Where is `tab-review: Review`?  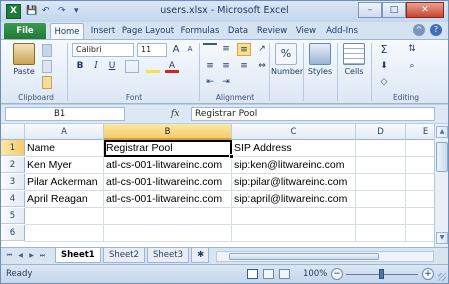
tab-review: Review is located at coordinates (272, 31).